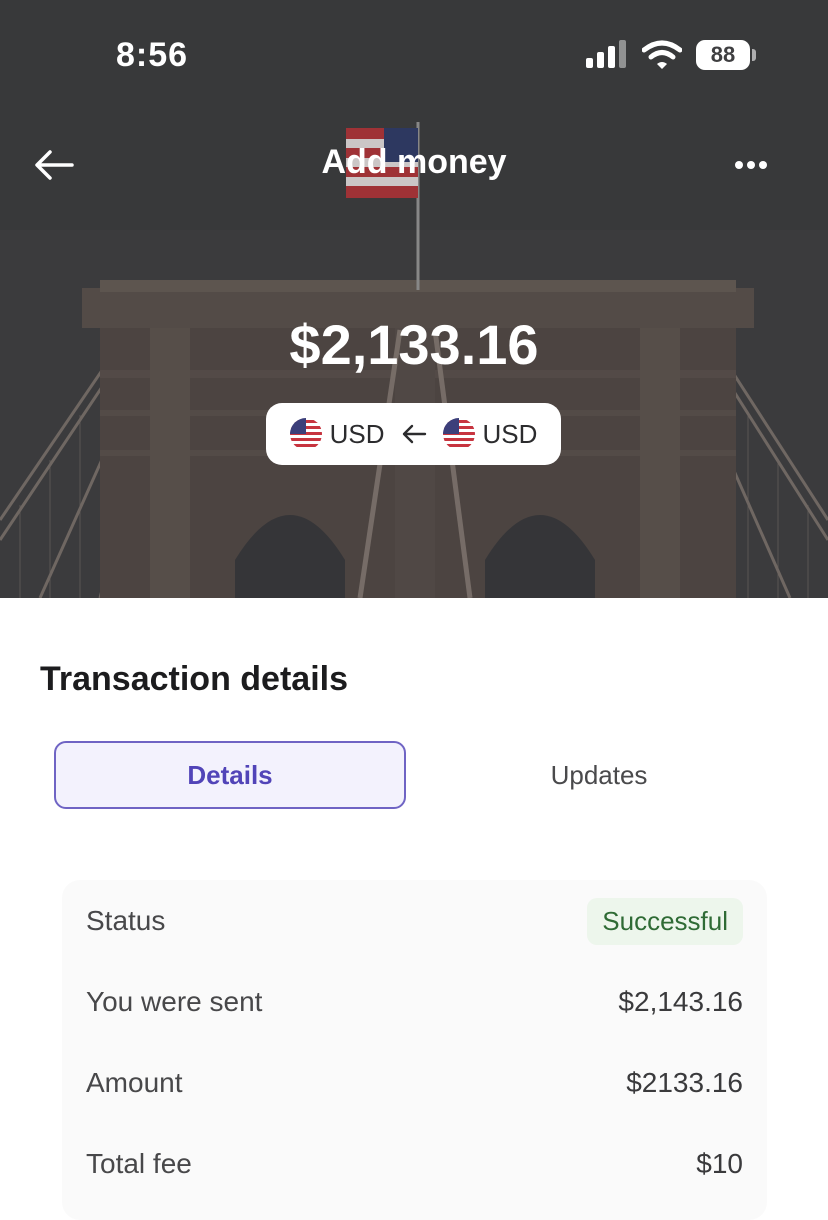 This screenshot has width=828, height=1220. I want to click on arrow-left-icon, so click(414, 434).